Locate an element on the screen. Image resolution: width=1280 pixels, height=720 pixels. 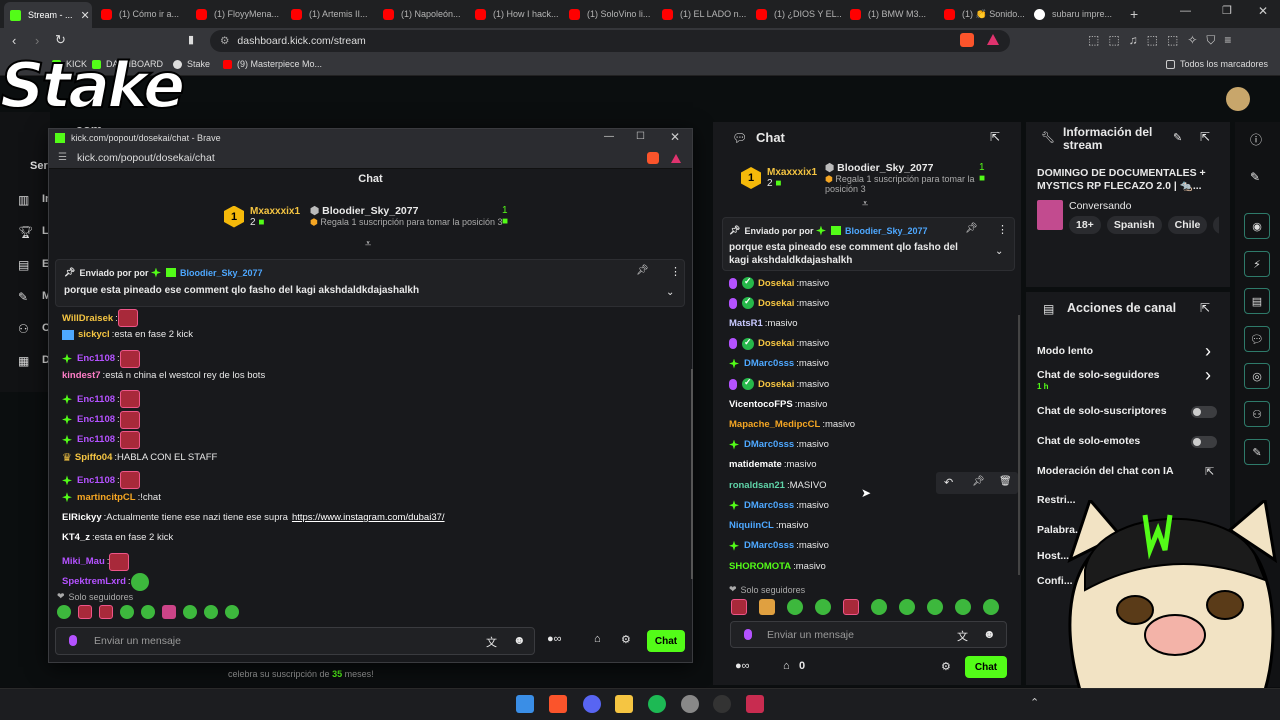
back-icon: ‹ is located at coordinates (14, 40).